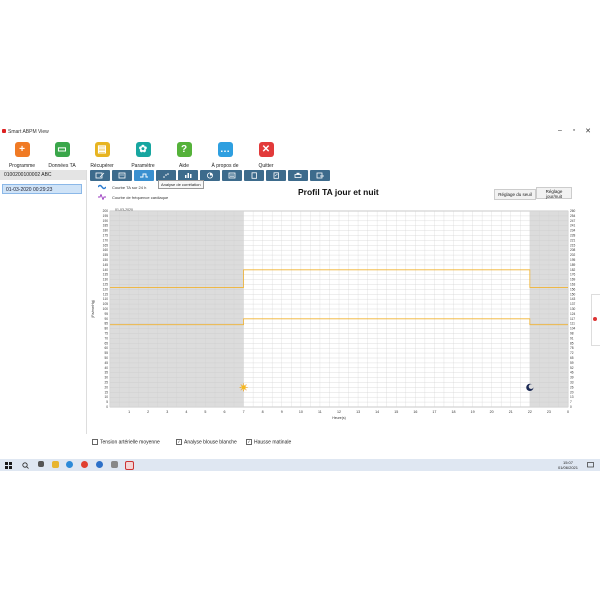 The width and height of the screenshot is (600, 600). Describe the element at coordinates (106, 334) in the screenshot. I see `y-tick-left: 75` at that location.